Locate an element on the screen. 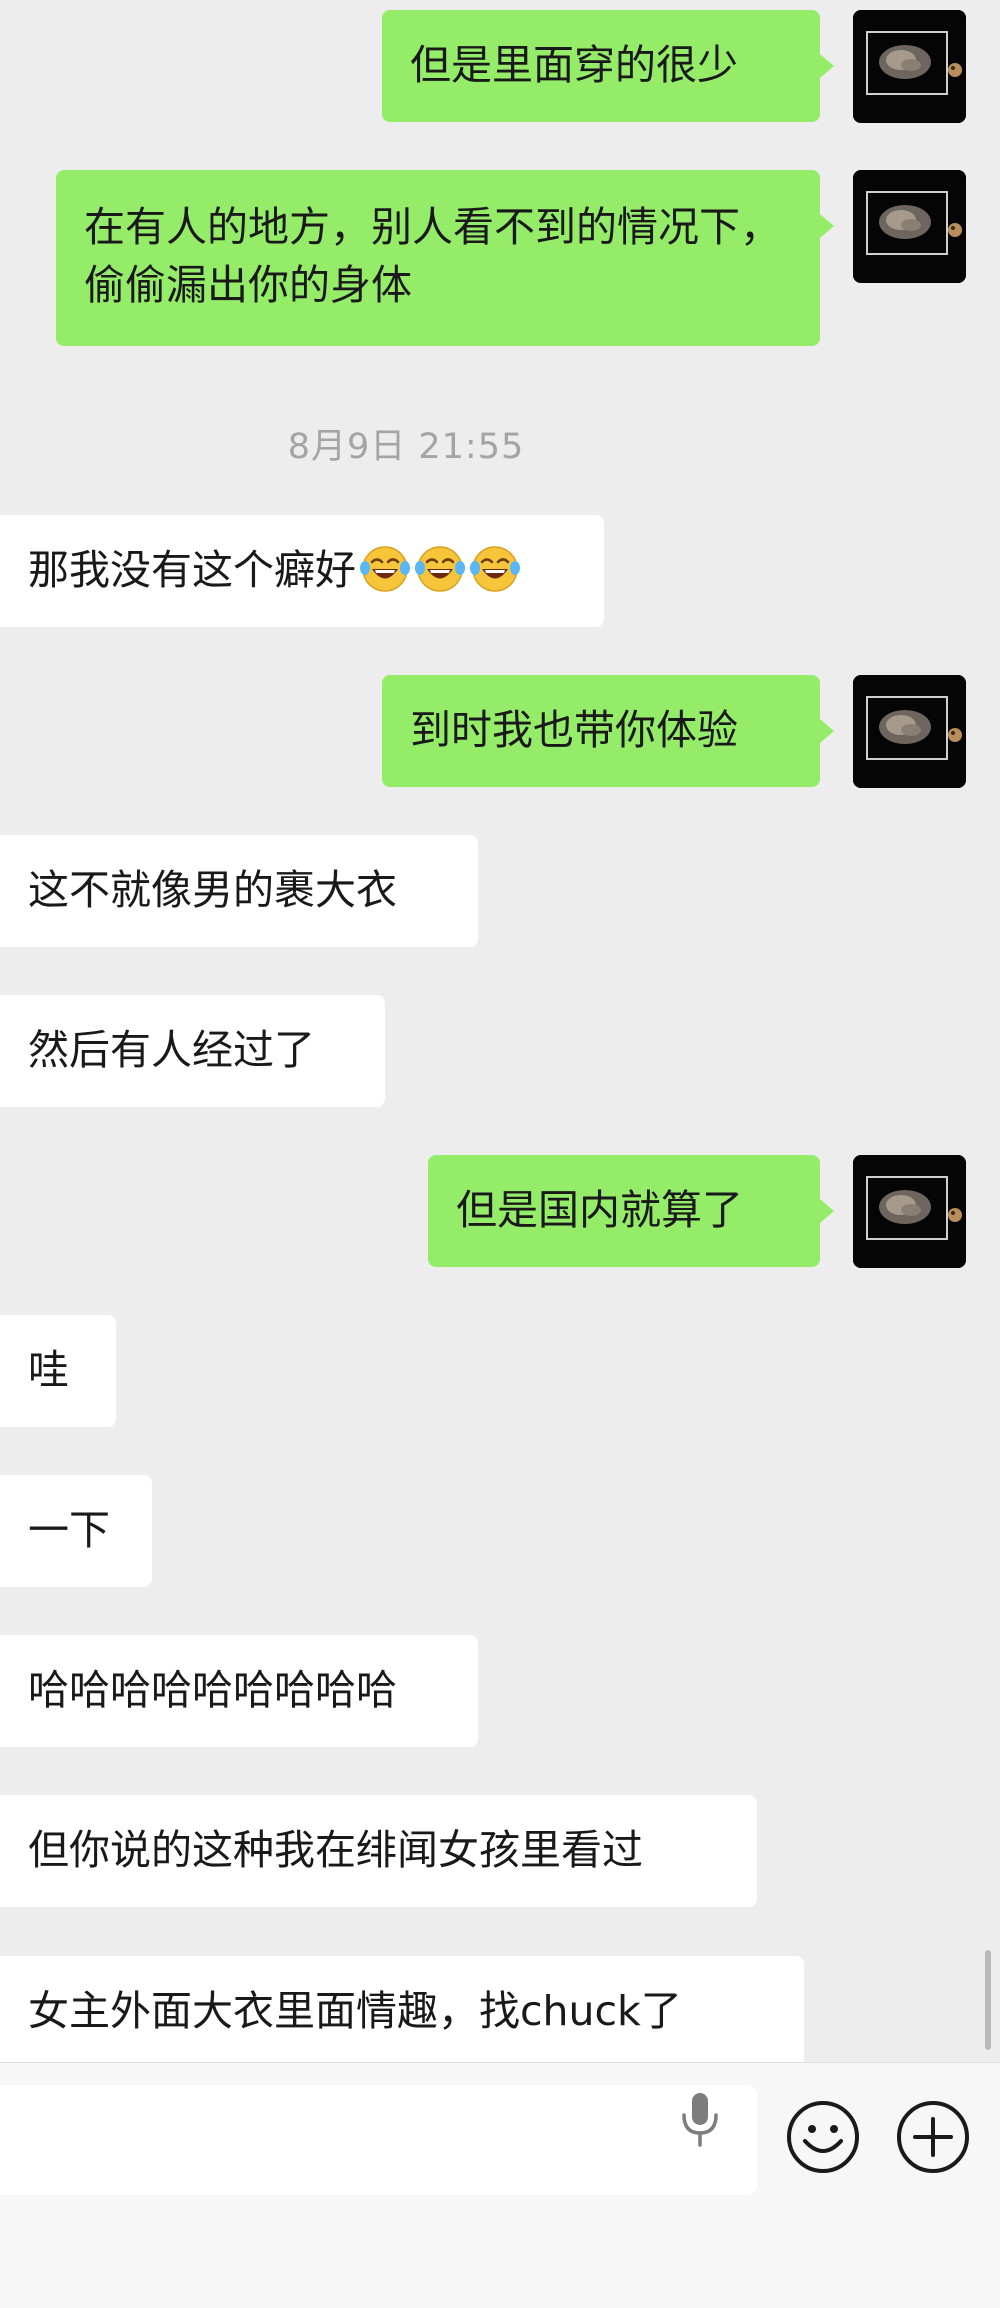 The height and width of the screenshot is (2308, 1000). incoming-message: 女主外面大衣里面情趣，找chuck了 is located at coordinates (402, 2009).